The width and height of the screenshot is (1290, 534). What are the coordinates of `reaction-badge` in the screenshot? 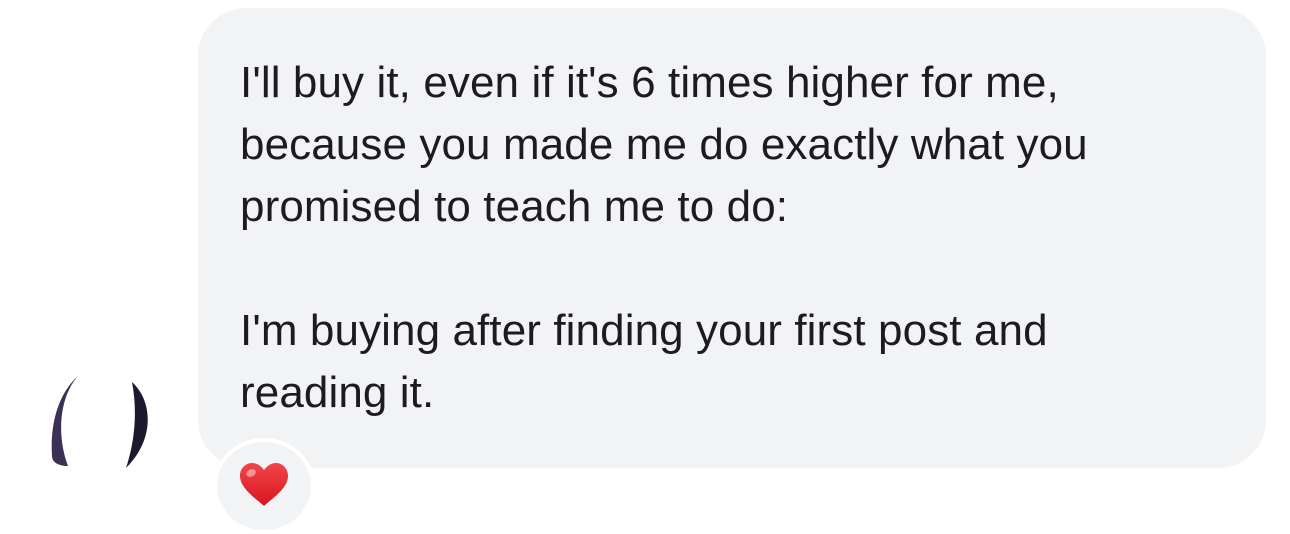 It's located at (264, 486).